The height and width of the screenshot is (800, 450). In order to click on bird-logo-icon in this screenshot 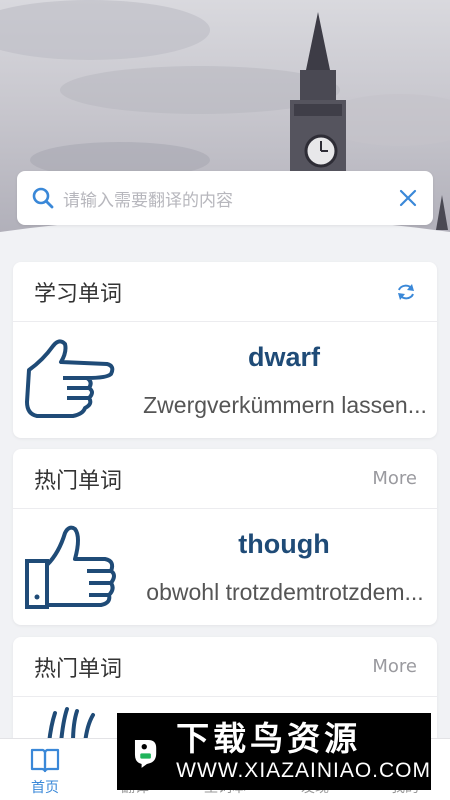, I will do `click(146, 751)`.